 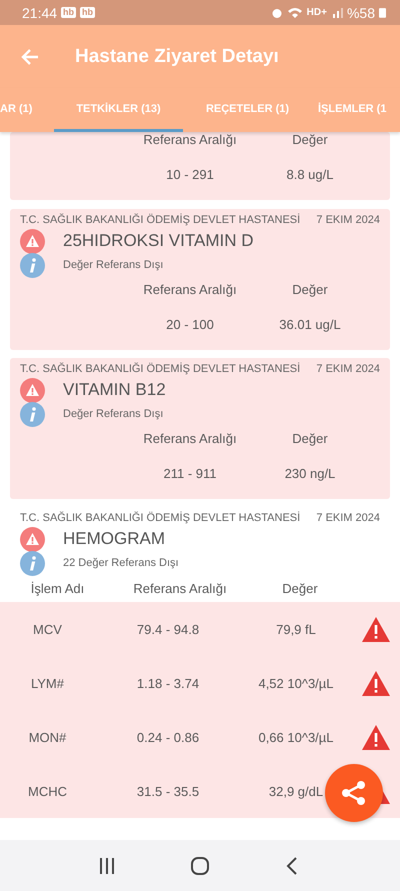 What do you see at coordinates (168, 737) in the screenshot?
I see `table-cell: 0.24 - 0.86` at bounding box center [168, 737].